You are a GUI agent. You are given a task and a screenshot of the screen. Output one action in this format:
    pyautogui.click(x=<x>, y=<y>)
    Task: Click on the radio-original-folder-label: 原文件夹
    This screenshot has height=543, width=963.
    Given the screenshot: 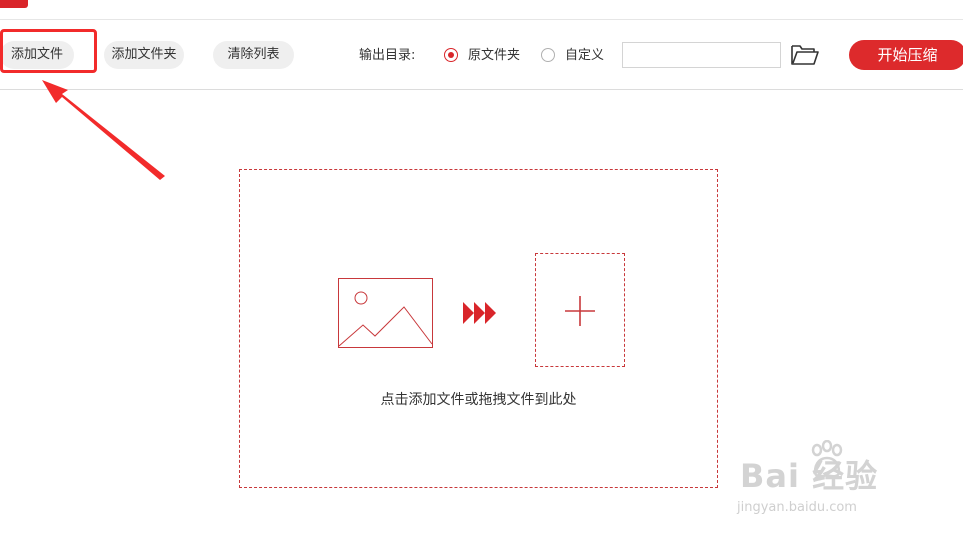 What is the action you would take?
    pyautogui.click(x=494, y=56)
    